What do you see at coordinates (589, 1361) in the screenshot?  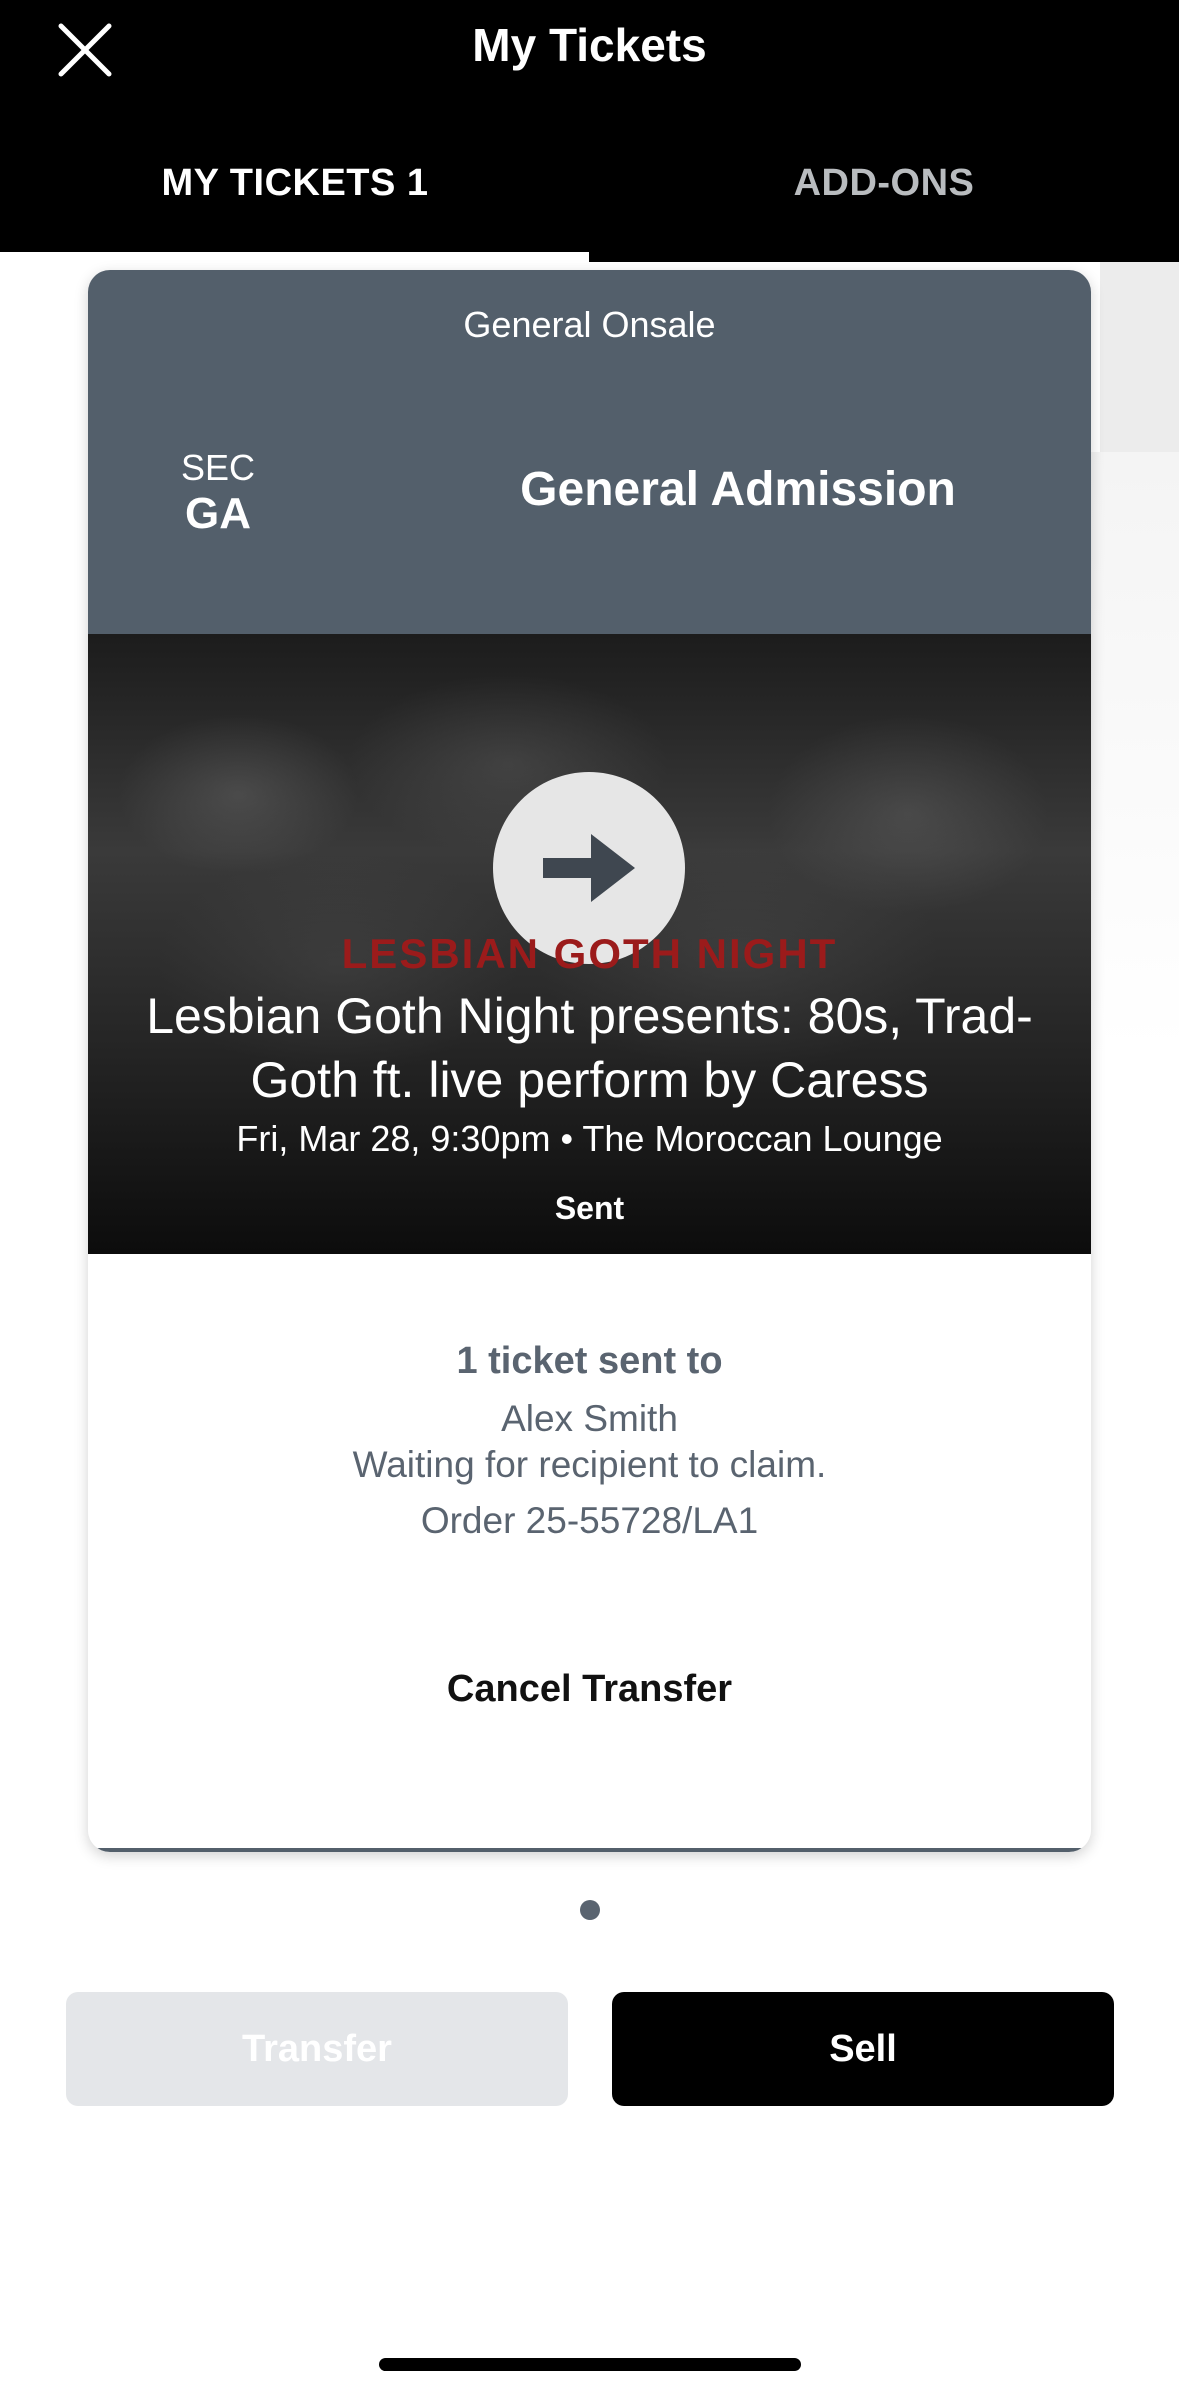 I see `sent-count: 1 ticket sent to` at bounding box center [589, 1361].